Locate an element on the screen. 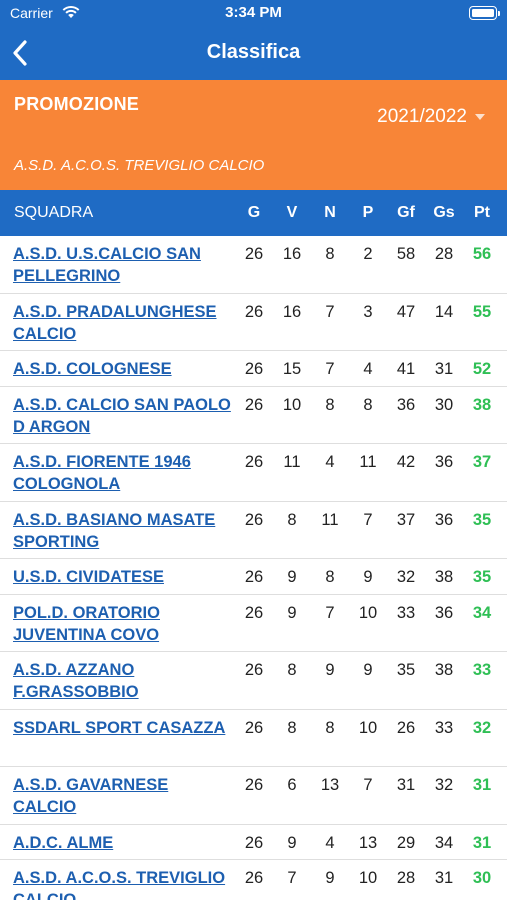 This screenshot has height=900, width=507. table-row: A.S.D. COLOGNESE 26 15 7 4 41 31 52 is located at coordinates (253, 369).